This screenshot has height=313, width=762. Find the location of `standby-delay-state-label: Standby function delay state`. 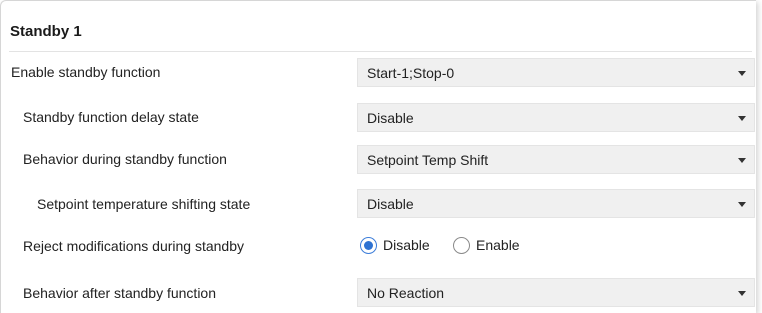

standby-delay-state-label: Standby function delay state is located at coordinates (111, 117).